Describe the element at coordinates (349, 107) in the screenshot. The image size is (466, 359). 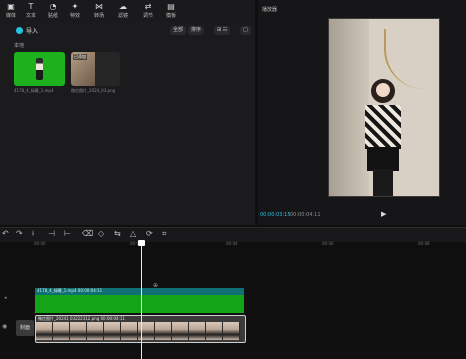
I see `curtain-background` at that location.